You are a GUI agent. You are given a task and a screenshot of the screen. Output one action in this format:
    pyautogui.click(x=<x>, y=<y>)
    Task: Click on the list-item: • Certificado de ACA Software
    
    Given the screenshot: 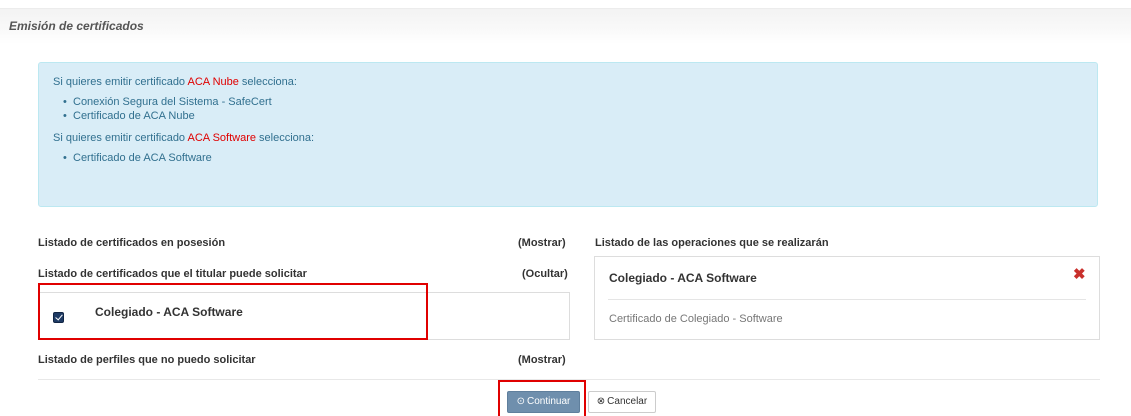 What is the action you would take?
    pyautogui.click(x=573, y=158)
    